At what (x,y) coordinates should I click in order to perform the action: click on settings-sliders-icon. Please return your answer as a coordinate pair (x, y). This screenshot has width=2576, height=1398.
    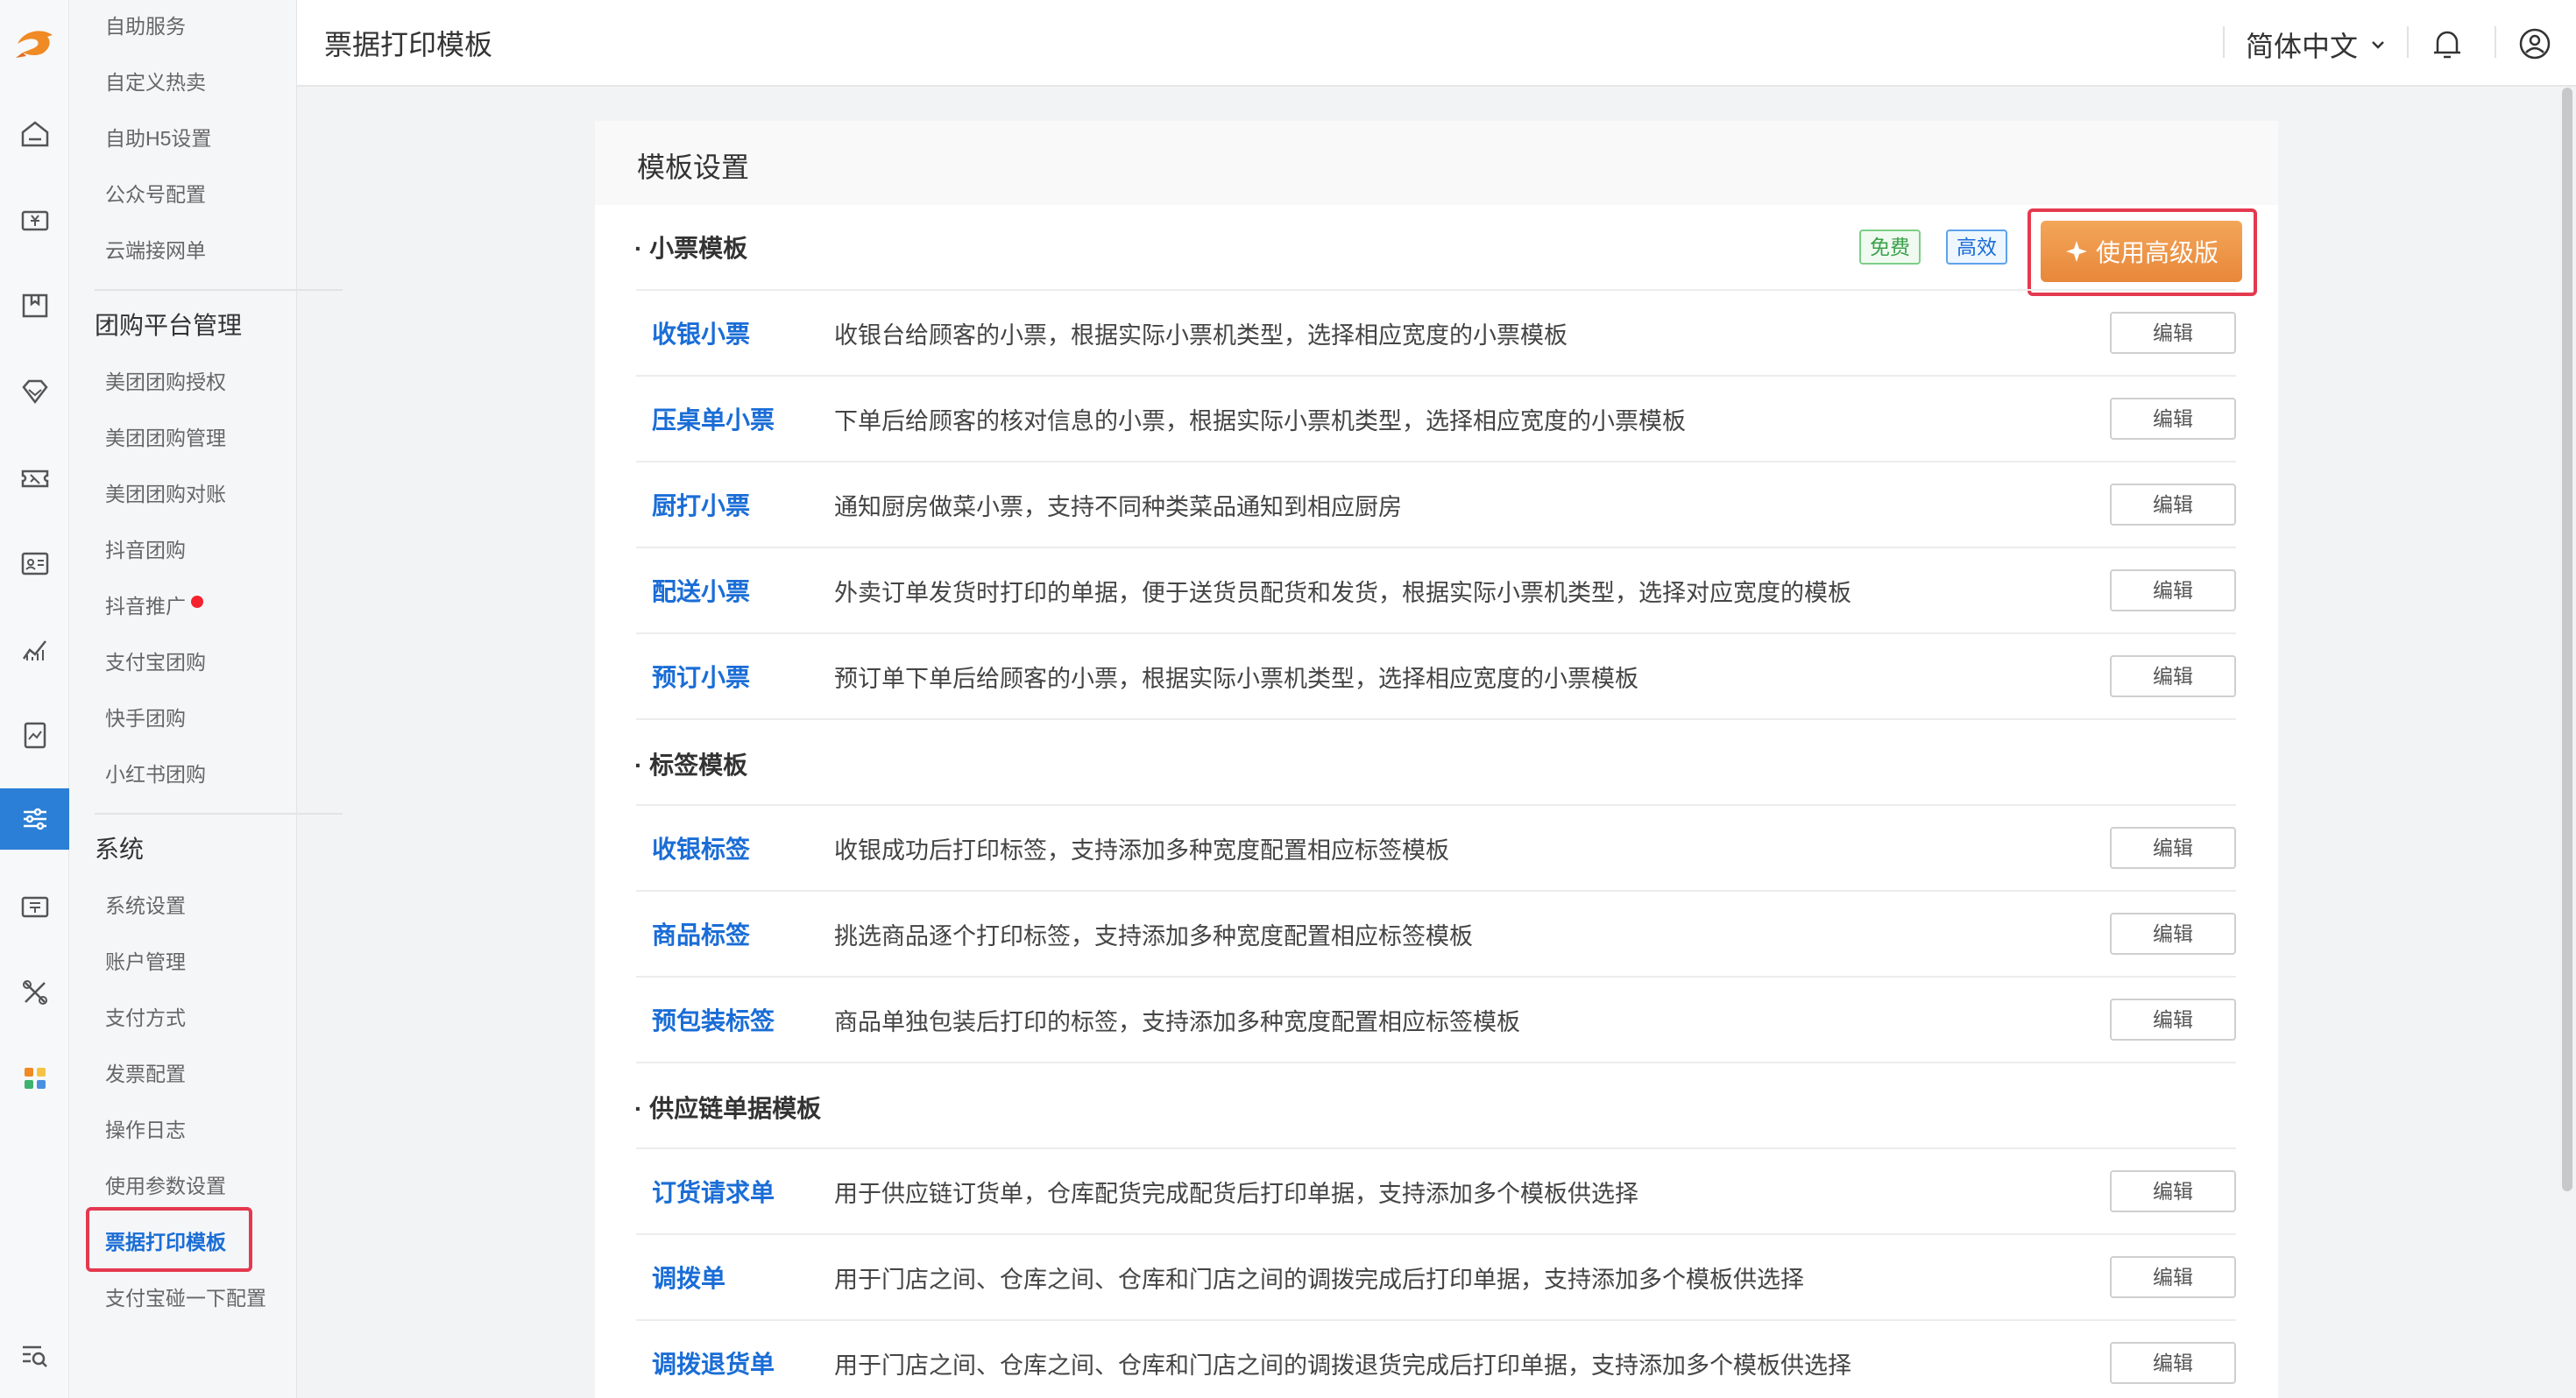
    Looking at the image, I should click on (34, 819).